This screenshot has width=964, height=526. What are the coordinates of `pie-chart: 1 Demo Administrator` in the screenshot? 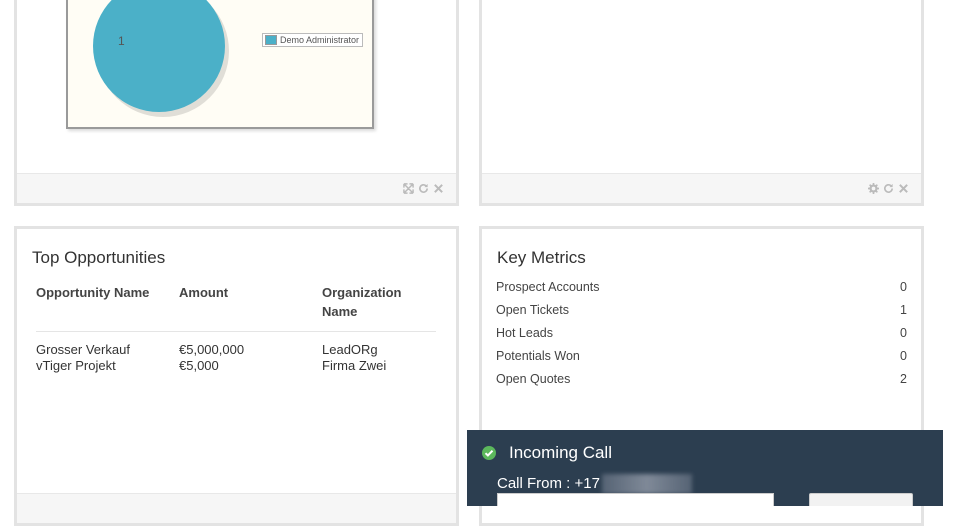 It's located at (220, 64).